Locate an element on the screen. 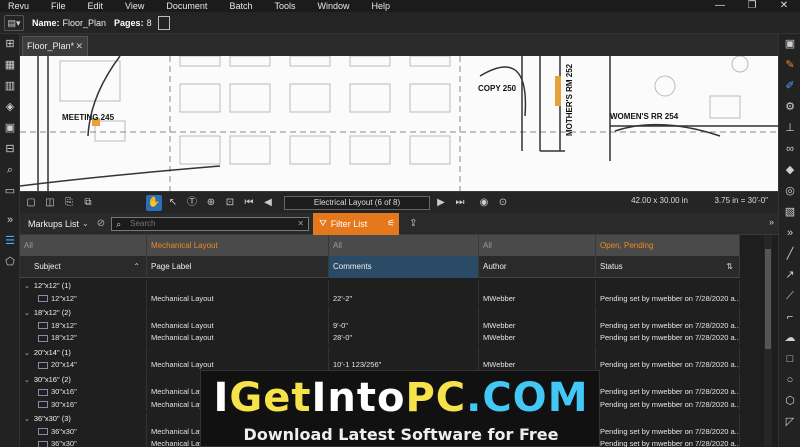 This screenshot has height=447, width=800. menu-help: Help is located at coordinates (380, 6).